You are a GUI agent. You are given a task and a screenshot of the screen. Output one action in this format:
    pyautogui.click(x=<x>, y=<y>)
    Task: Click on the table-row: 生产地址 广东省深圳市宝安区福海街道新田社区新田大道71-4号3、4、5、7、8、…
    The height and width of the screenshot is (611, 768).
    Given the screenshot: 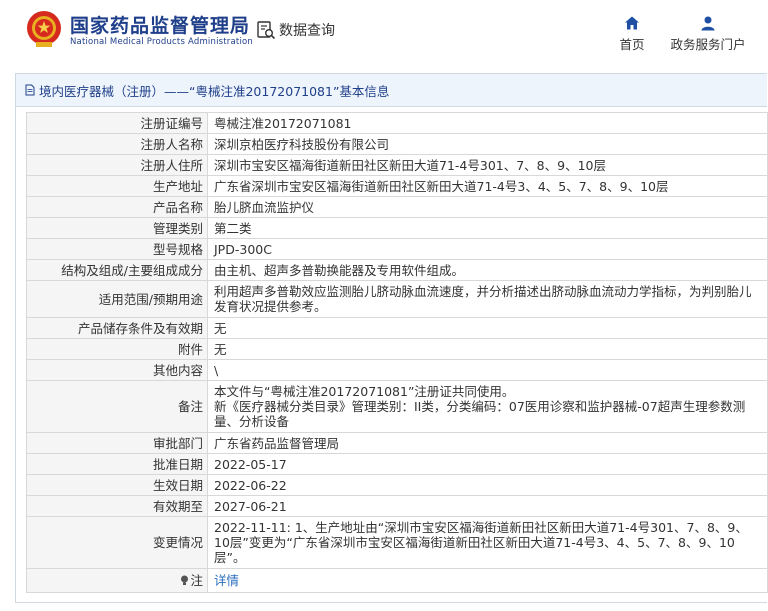 What is the action you would take?
    pyautogui.click(x=397, y=186)
    